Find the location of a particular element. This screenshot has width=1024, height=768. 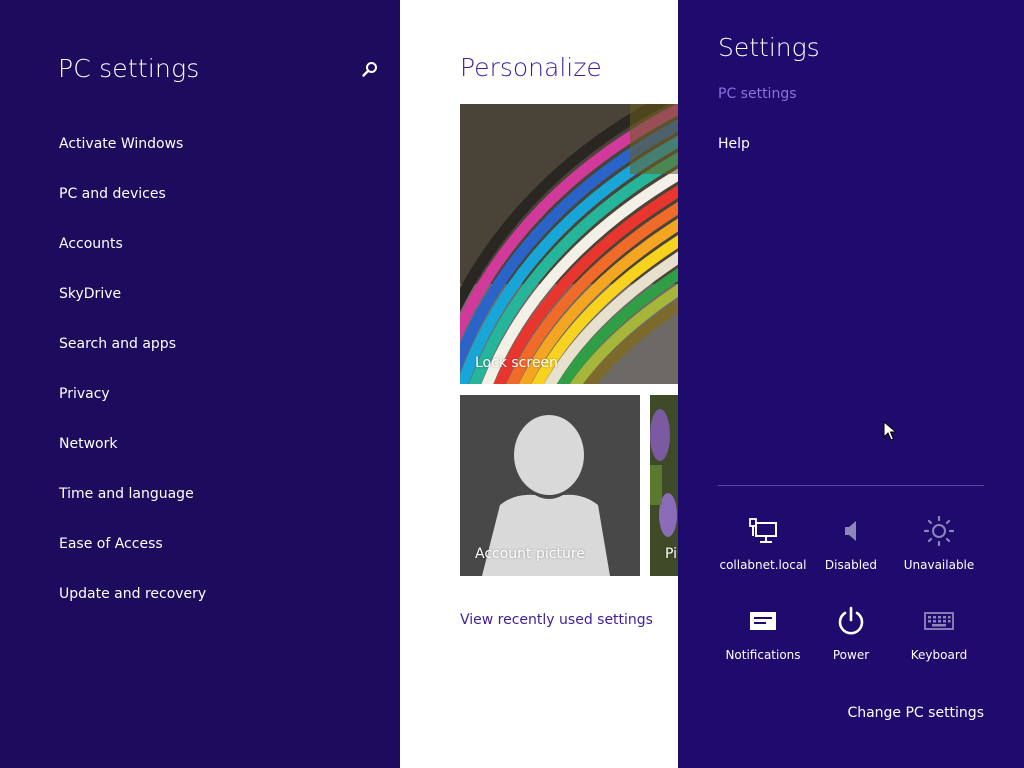

nav-item-time-and-language: Time and language is located at coordinates (132, 504).